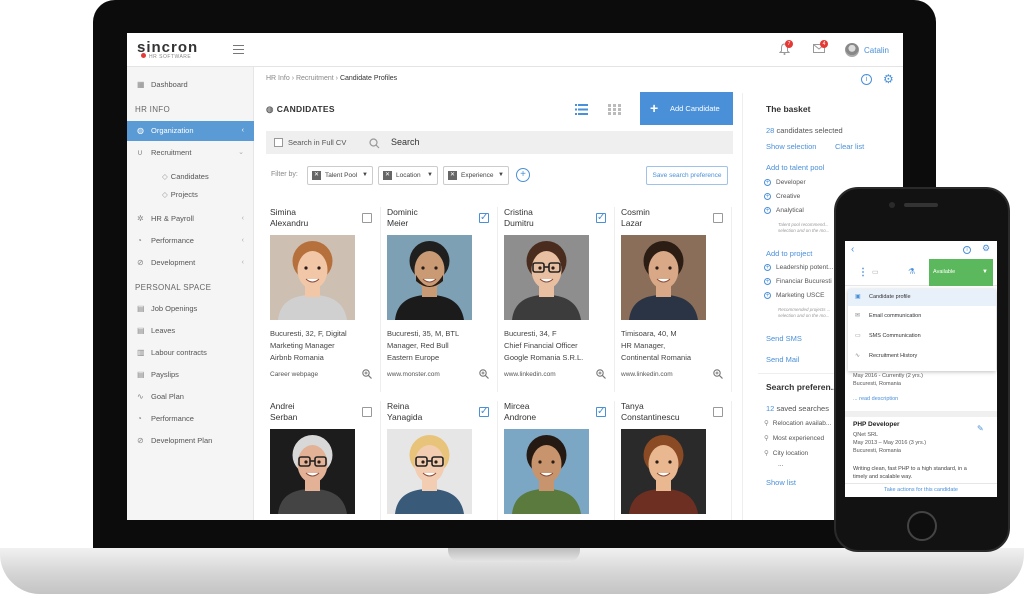 Image resolution: width=1024 pixels, height=594 pixels. Describe the element at coordinates (686, 108) in the screenshot. I see `add-candidate-button: + Add Candidate` at that location.